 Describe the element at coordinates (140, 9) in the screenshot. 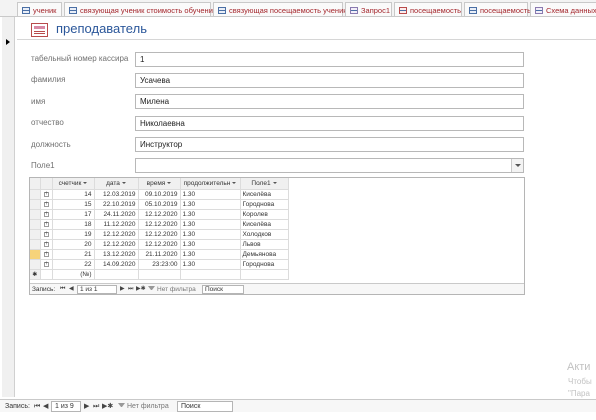

I see `tab-student-cost-link: связующая ученик стоимость обучения` at that location.